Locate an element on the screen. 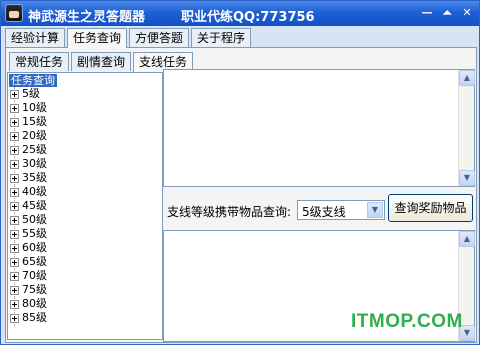 The image size is (480, 345). tree-item: 45级 is located at coordinates (28, 206).